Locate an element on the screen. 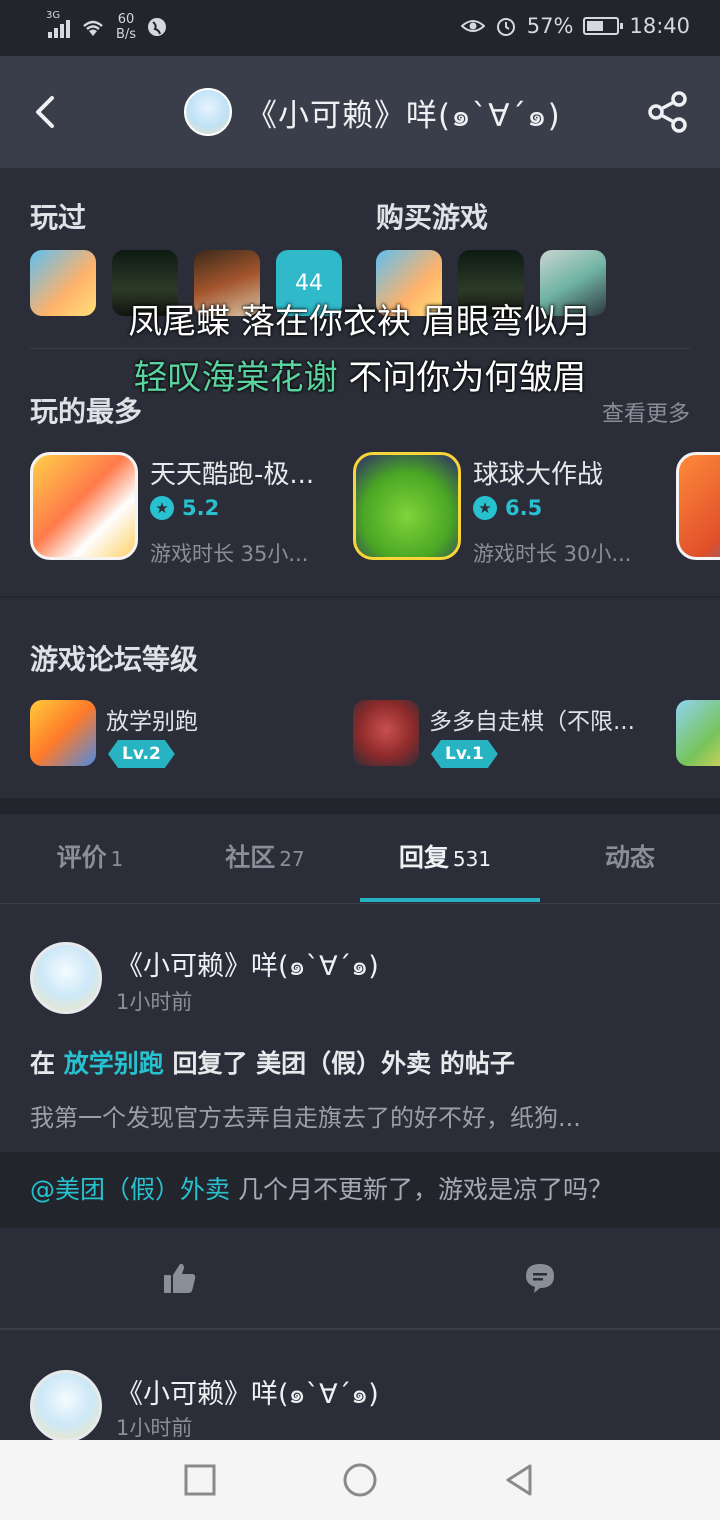 This screenshot has width=720, height=1520. title-rest: 回复了 美团（假）外卖 的帖子 is located at coordinates (339, 1063).